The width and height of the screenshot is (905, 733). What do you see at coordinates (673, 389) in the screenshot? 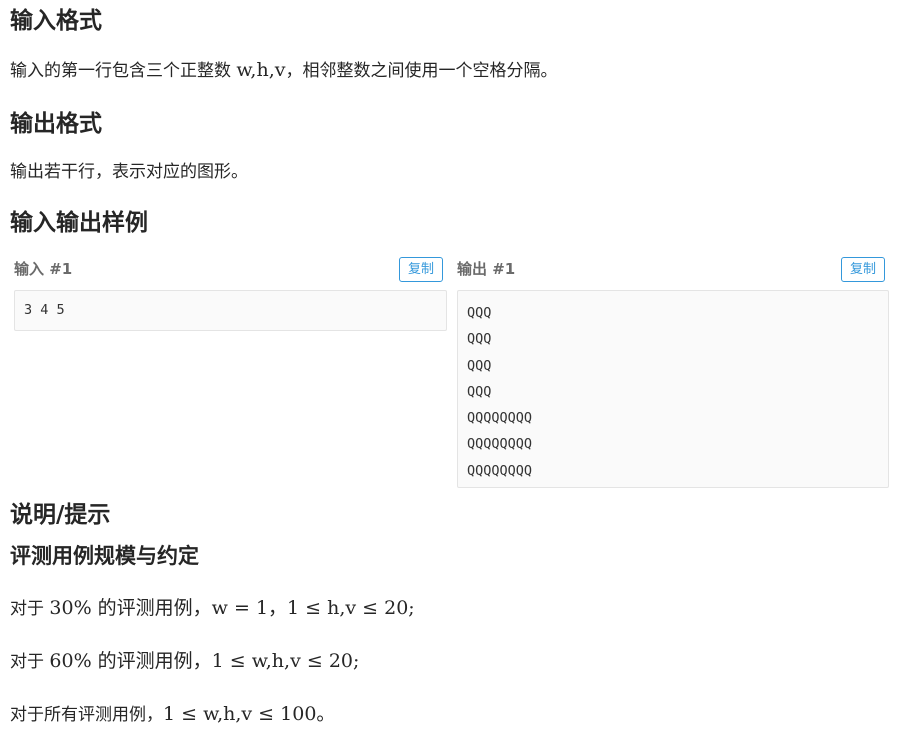
I see `sample-output-box: QQQ QQQ QQQ QQQ QQQQQQQQ QQQQQQQQ QQQQQQQQ` at bounding box center [673, 389].